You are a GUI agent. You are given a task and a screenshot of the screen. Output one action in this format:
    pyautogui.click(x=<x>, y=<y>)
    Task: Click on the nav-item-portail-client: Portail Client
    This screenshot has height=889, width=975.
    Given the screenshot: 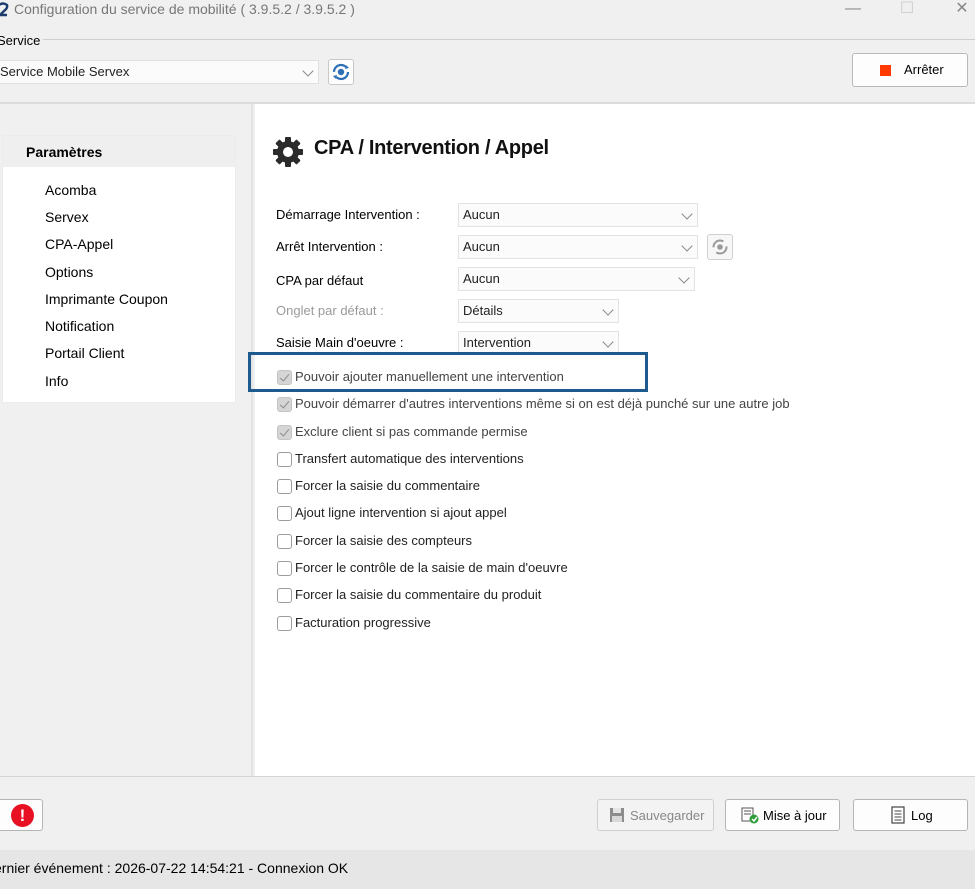 What is the action you would take?
    pyautogui.click(x=84, y=353)
    